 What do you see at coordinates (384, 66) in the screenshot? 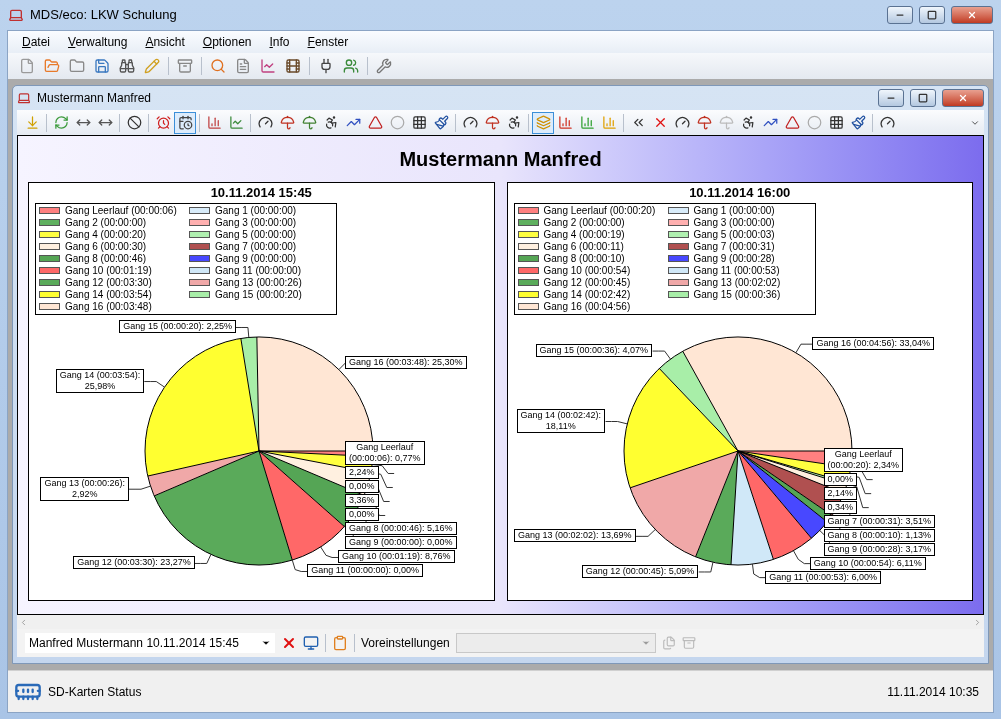
I see `wrench-icon` at bounding box center [384, 66].